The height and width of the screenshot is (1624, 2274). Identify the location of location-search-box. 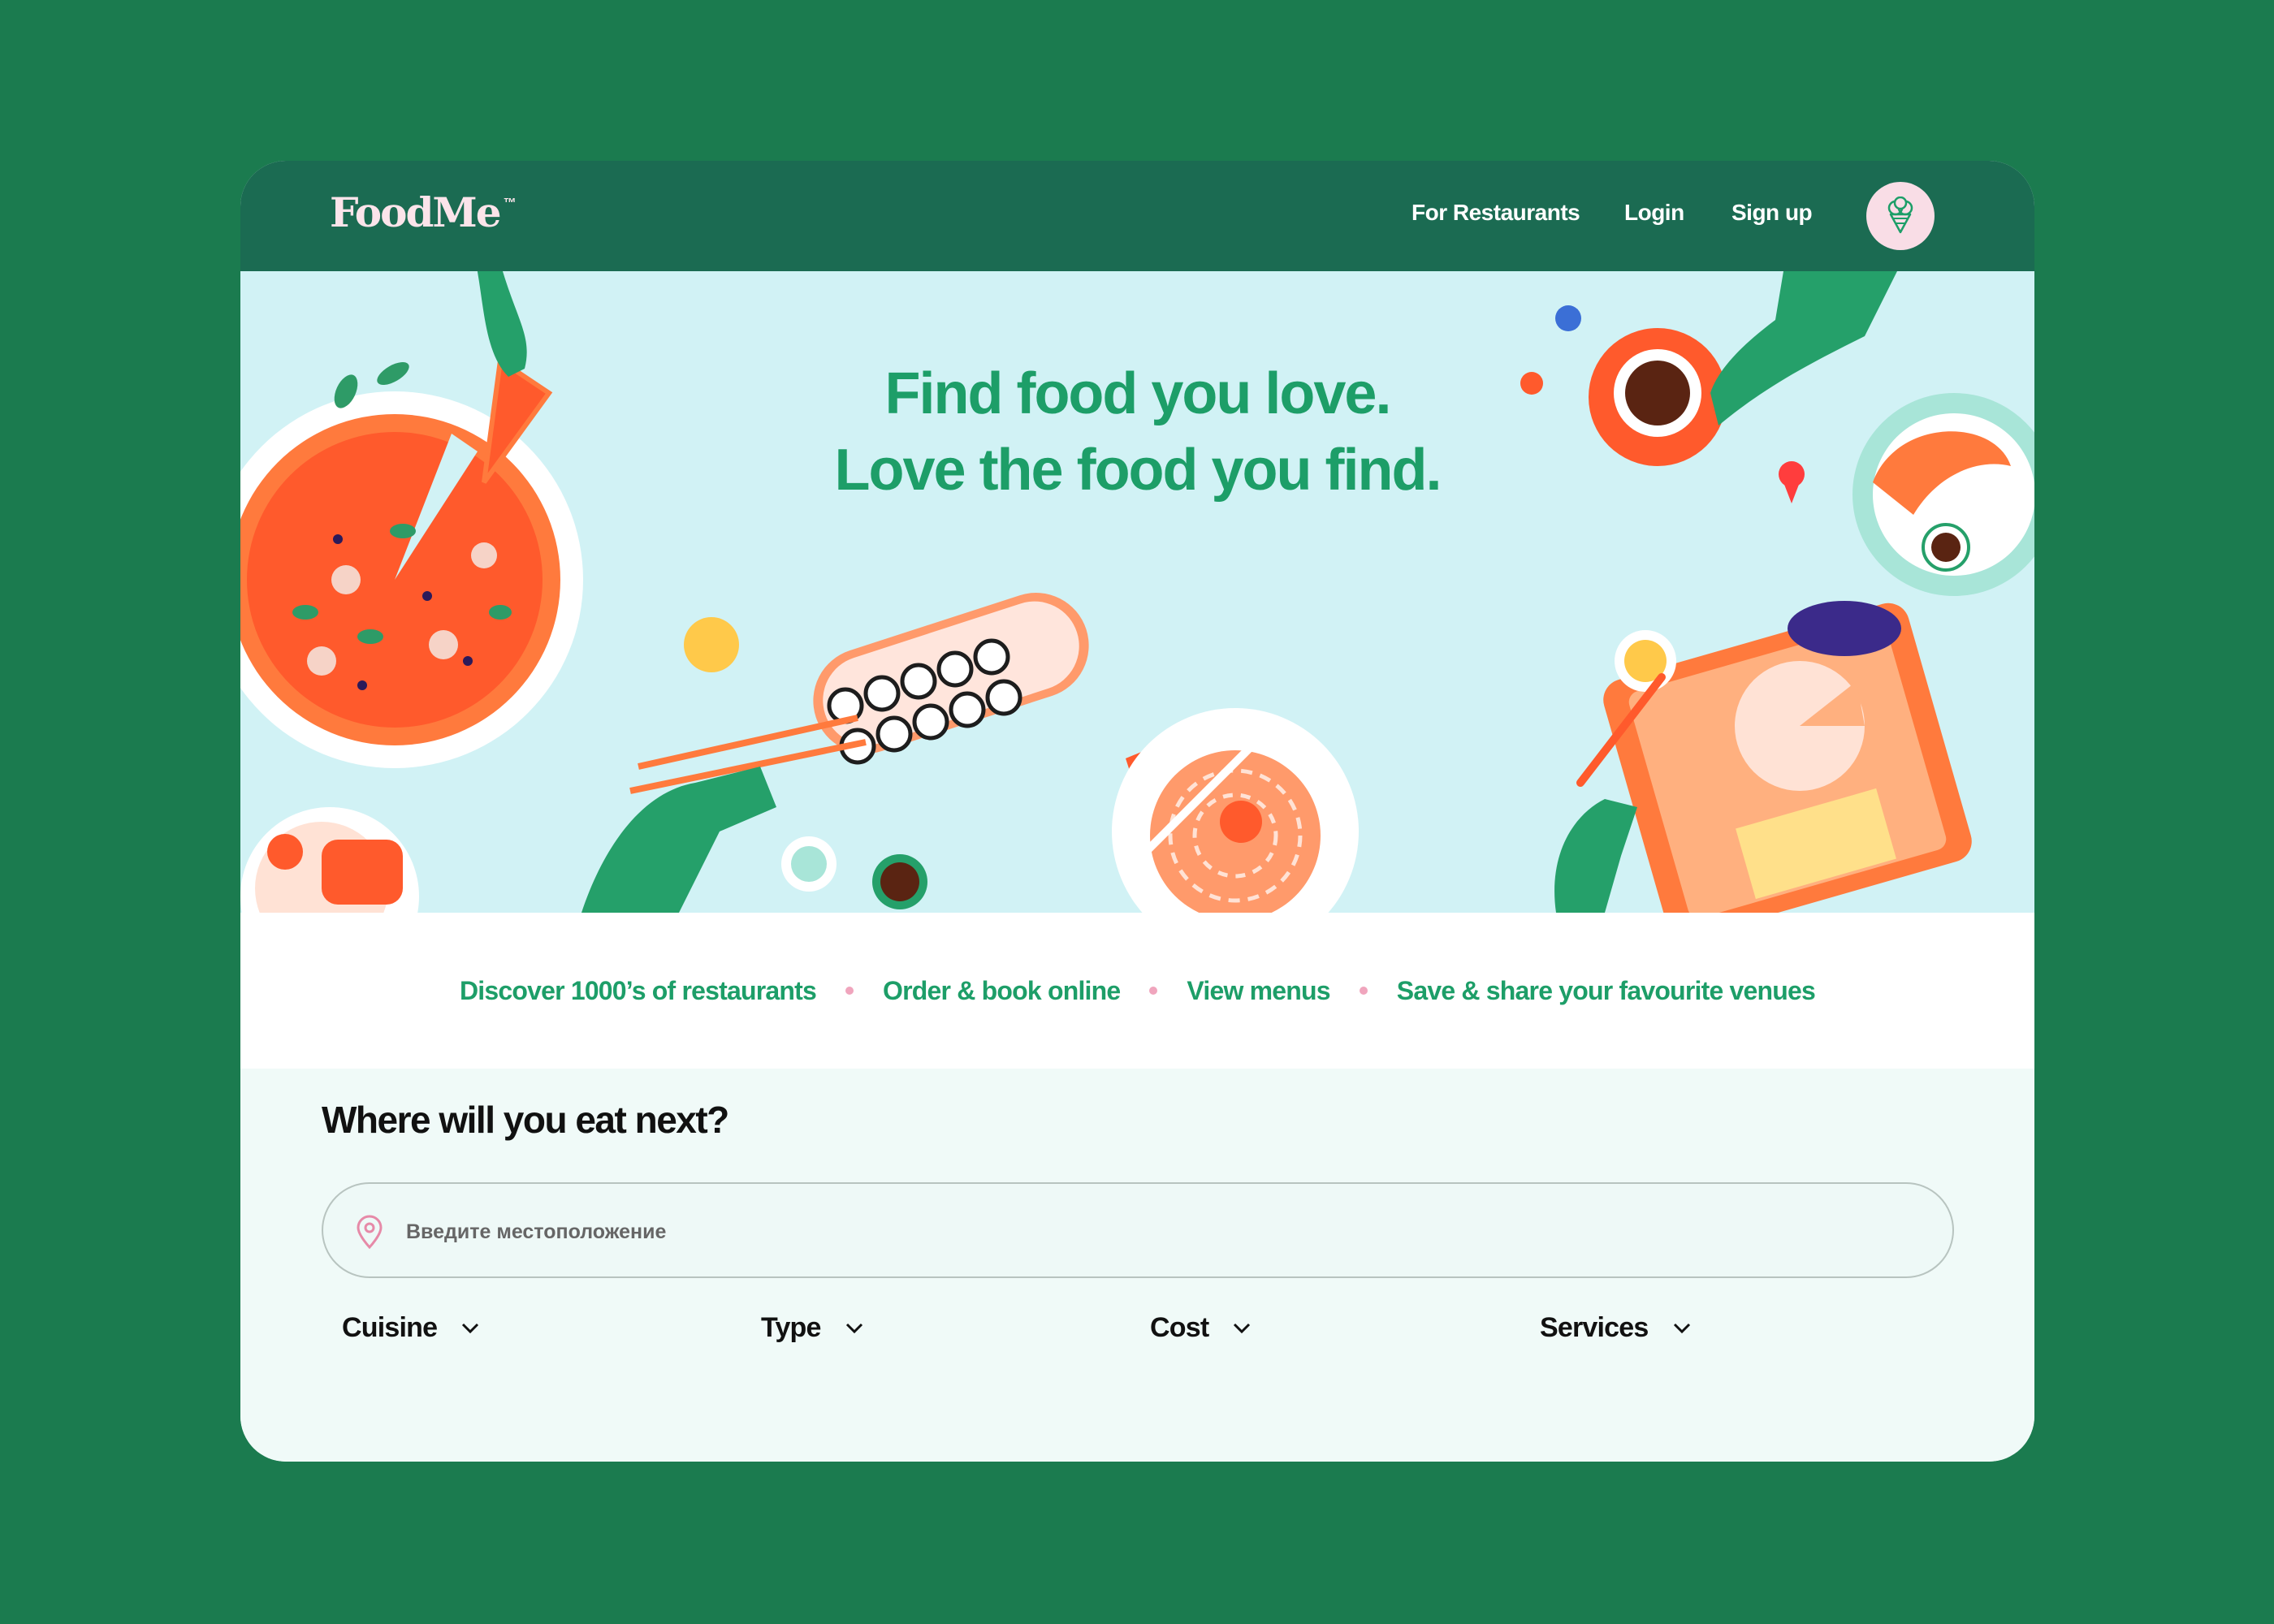
(1138, 1230).